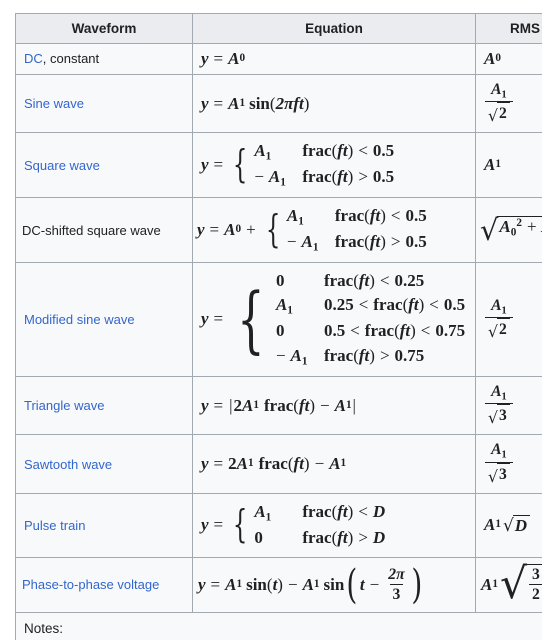  Describe the element at coordinates (346, 319) in the screenshot. I see `piecewise: { 0 frac(ft) <0.25 A1 0.25 < frac(ft) <0.5` at that location.